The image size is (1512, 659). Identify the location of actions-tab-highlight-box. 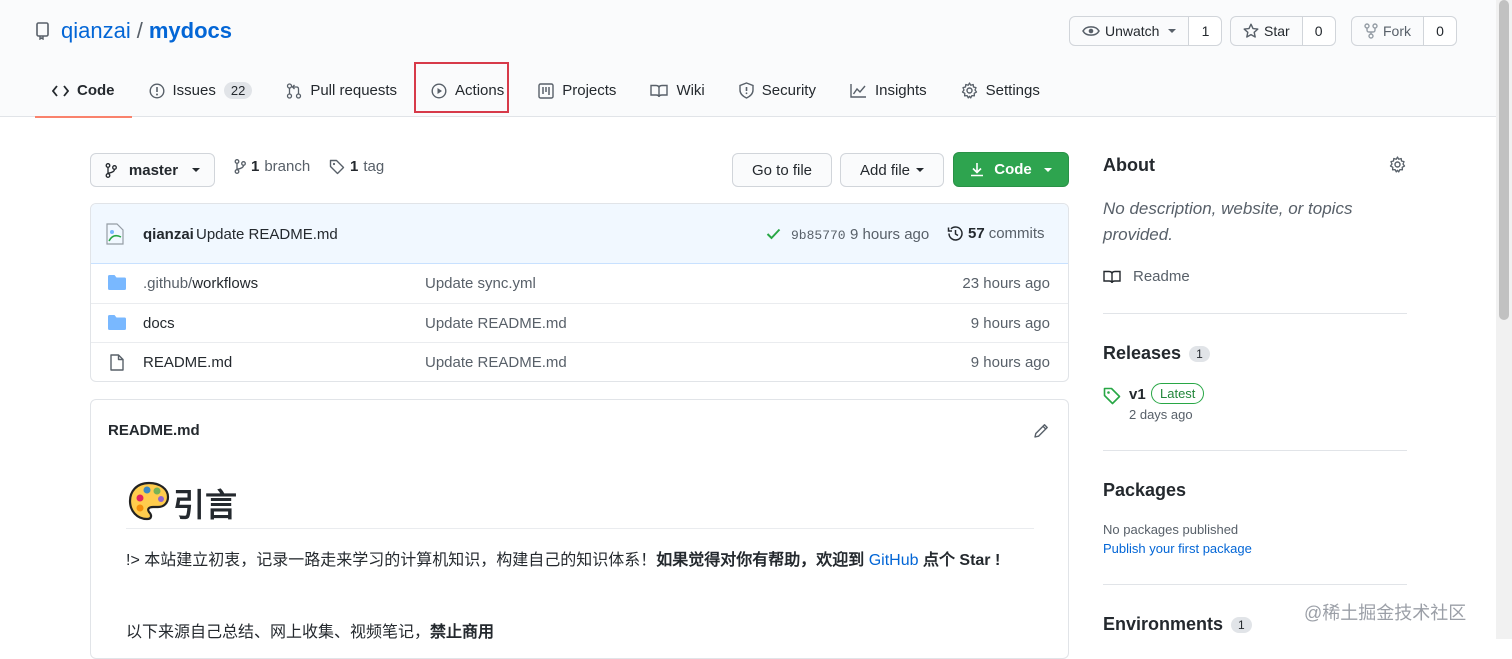
(461, 87).